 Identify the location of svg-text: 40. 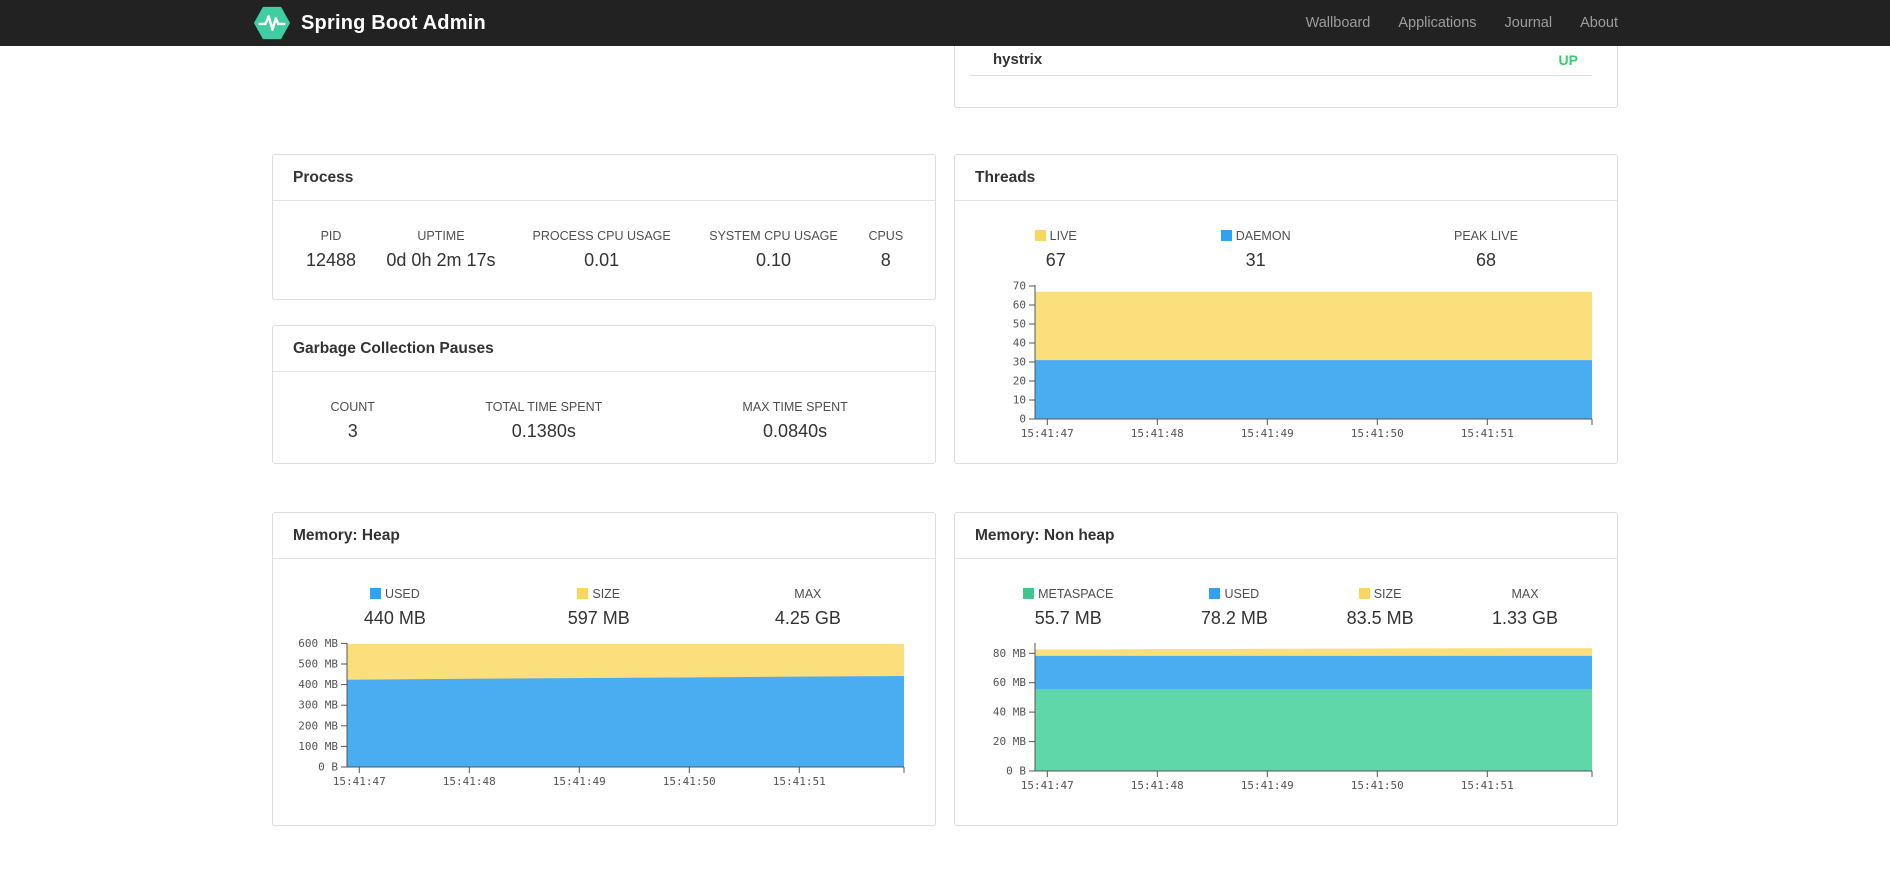
(1019, 343).